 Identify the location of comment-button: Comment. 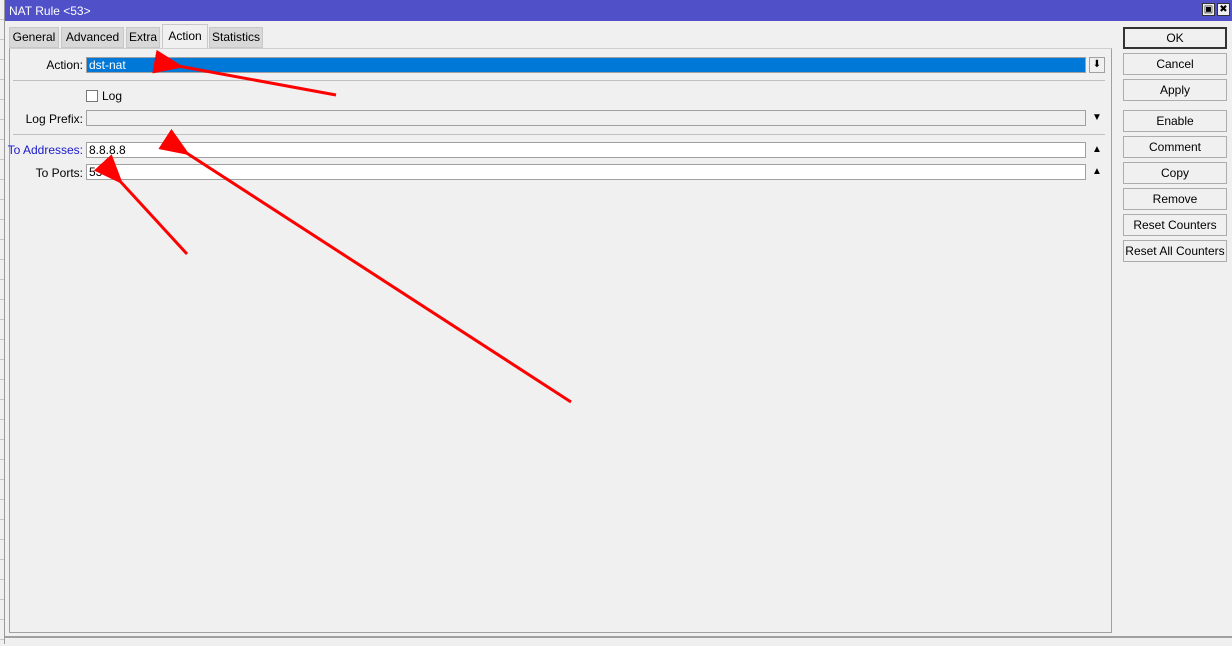
(1175, 147).